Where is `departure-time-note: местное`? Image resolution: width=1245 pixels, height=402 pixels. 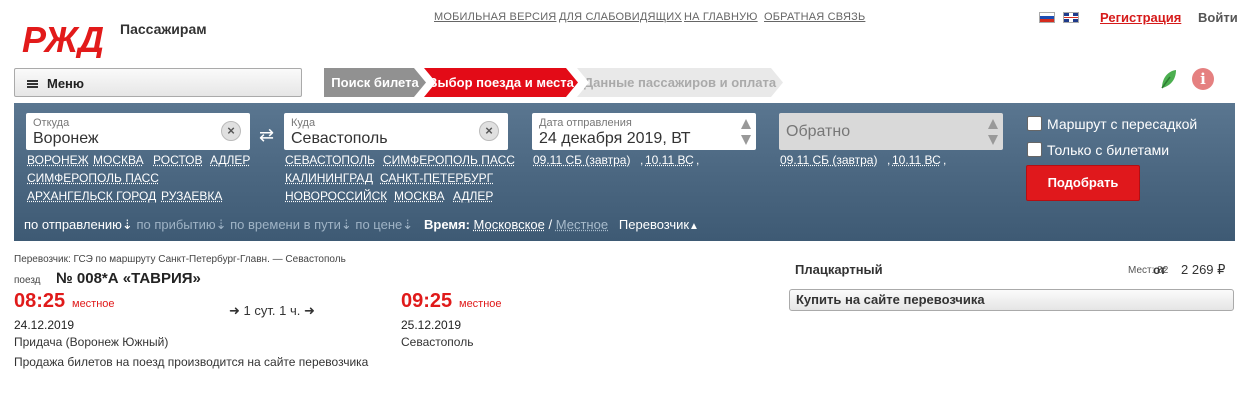
departure-time-note: местное is located at coordinates (93, 304).